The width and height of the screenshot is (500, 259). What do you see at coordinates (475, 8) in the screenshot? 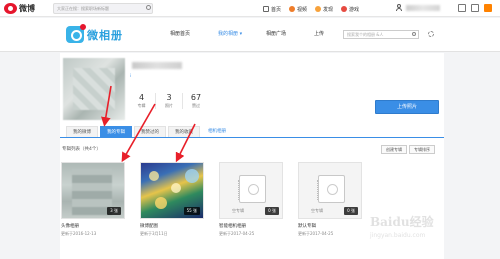
I see `settings-icon` at bounding box center [475, 8].